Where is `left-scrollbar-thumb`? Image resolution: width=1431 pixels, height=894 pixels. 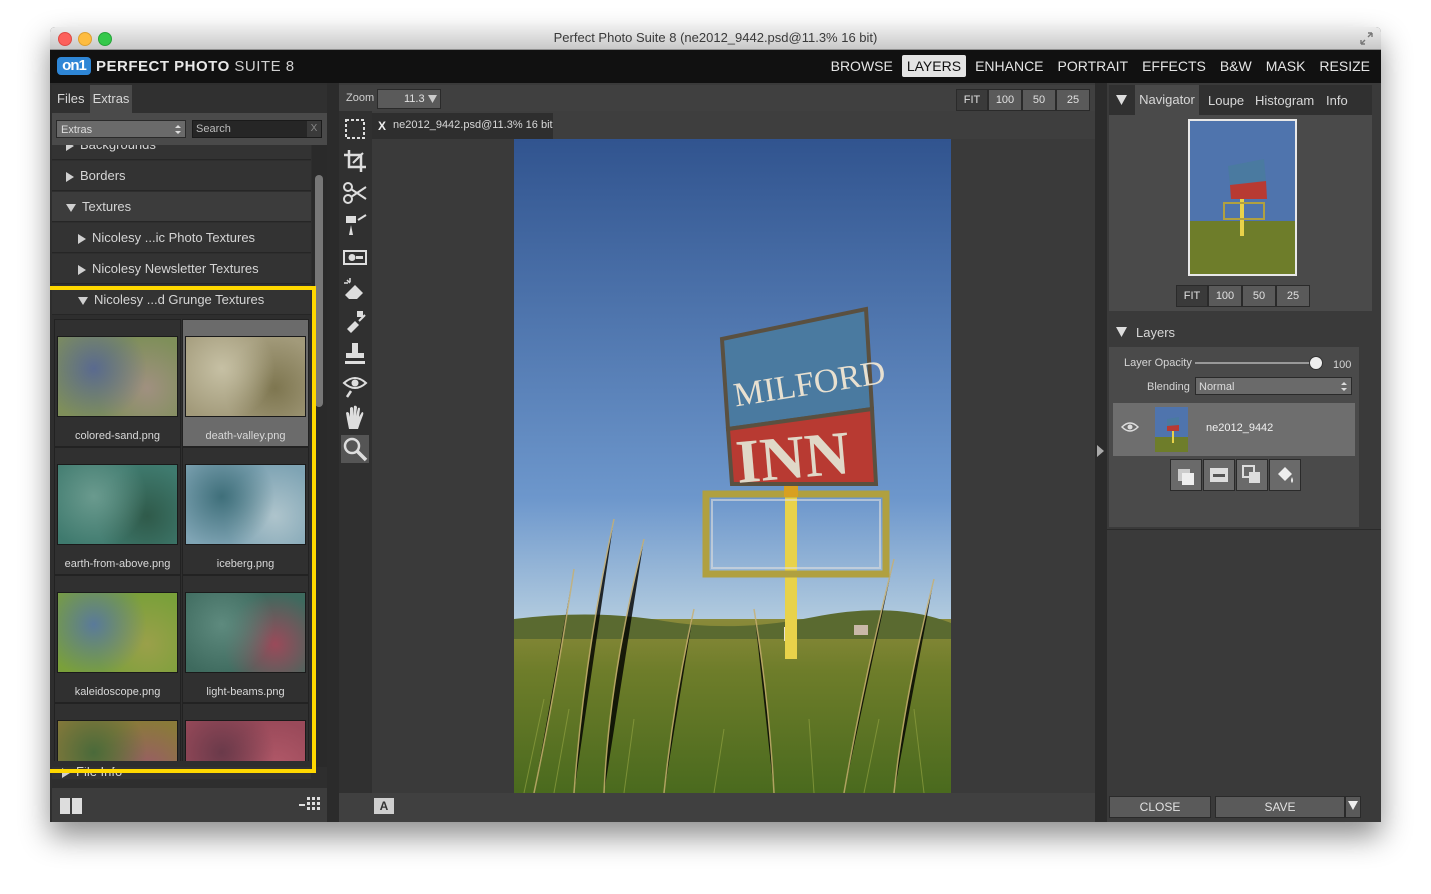 left-scrollbar-thumb is located at coordinates (319, 291).